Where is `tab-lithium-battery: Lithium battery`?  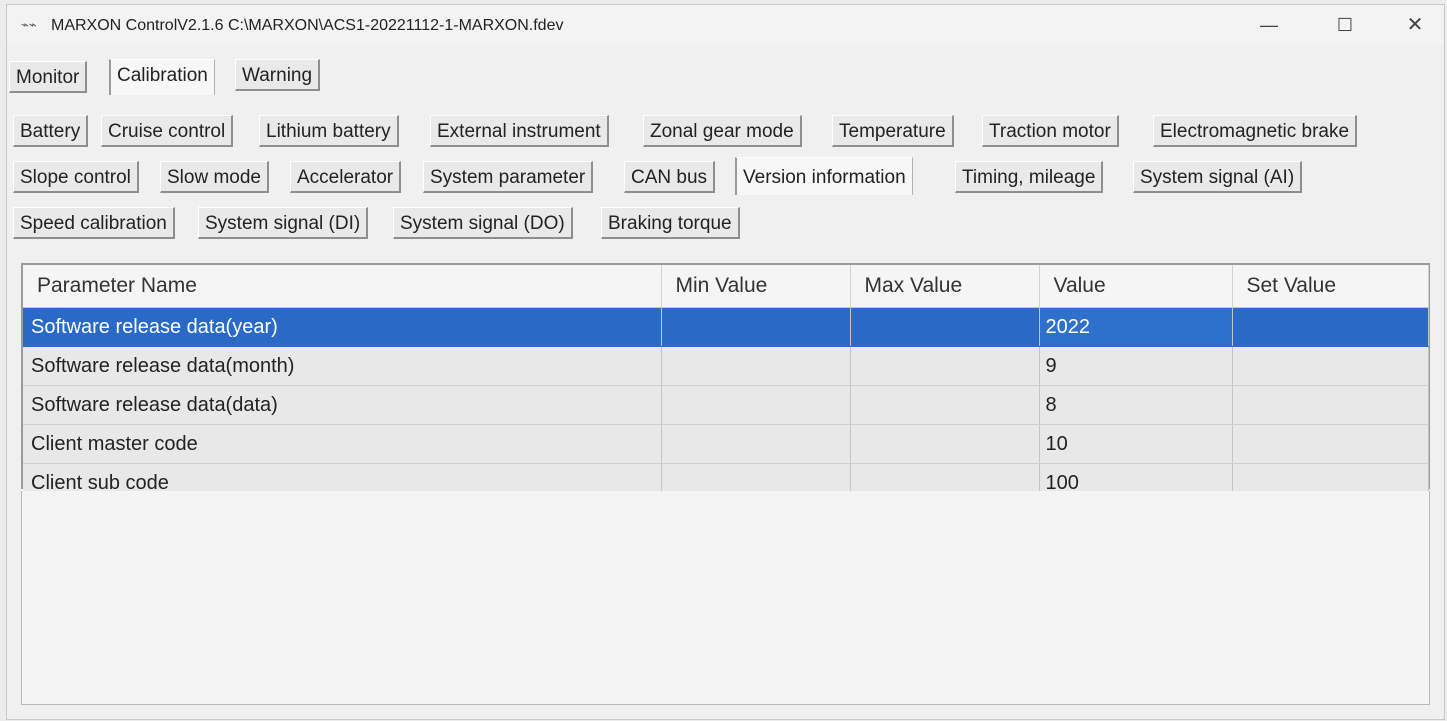 tab-lithium-battery: Lithium battery is located at coordinates (329, 131).